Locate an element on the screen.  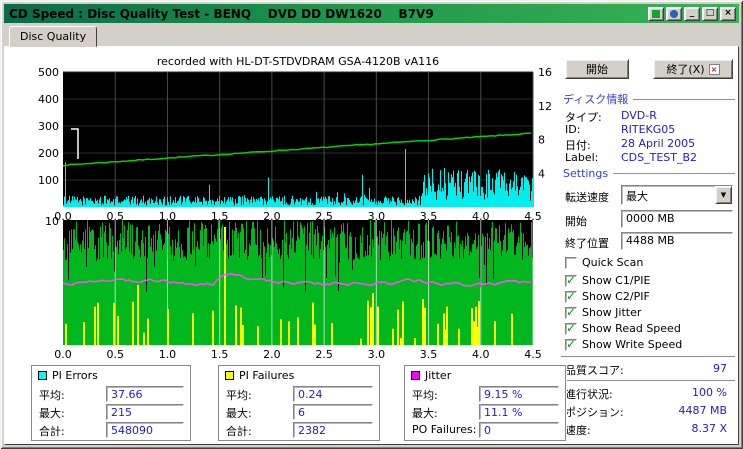
show-jitter-checkbox: Show Jitter is located at coordinates (603, 312).